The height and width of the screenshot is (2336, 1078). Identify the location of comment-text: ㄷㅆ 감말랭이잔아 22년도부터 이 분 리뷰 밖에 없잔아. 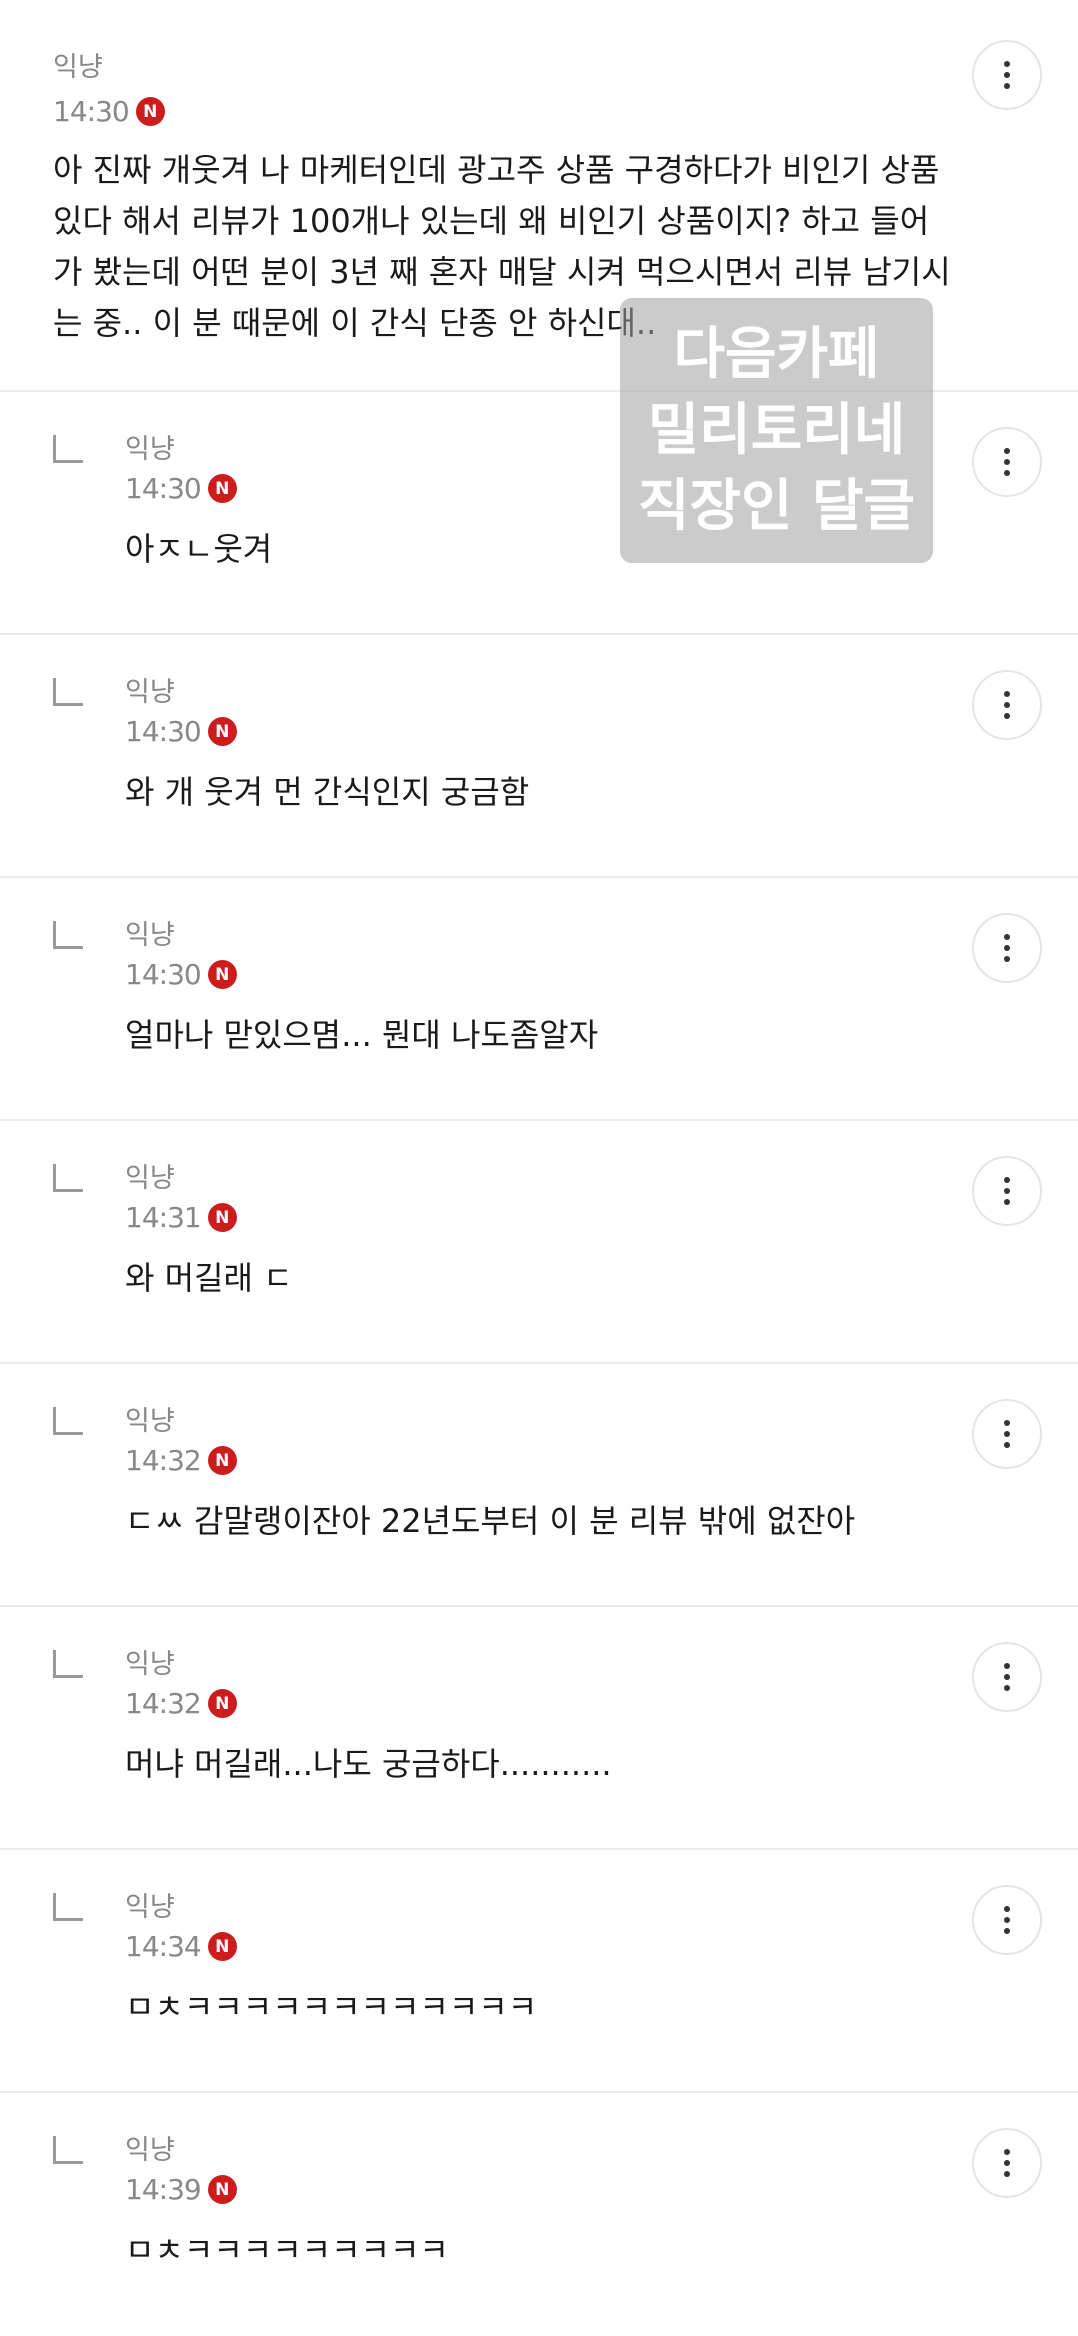
(490, 1521).